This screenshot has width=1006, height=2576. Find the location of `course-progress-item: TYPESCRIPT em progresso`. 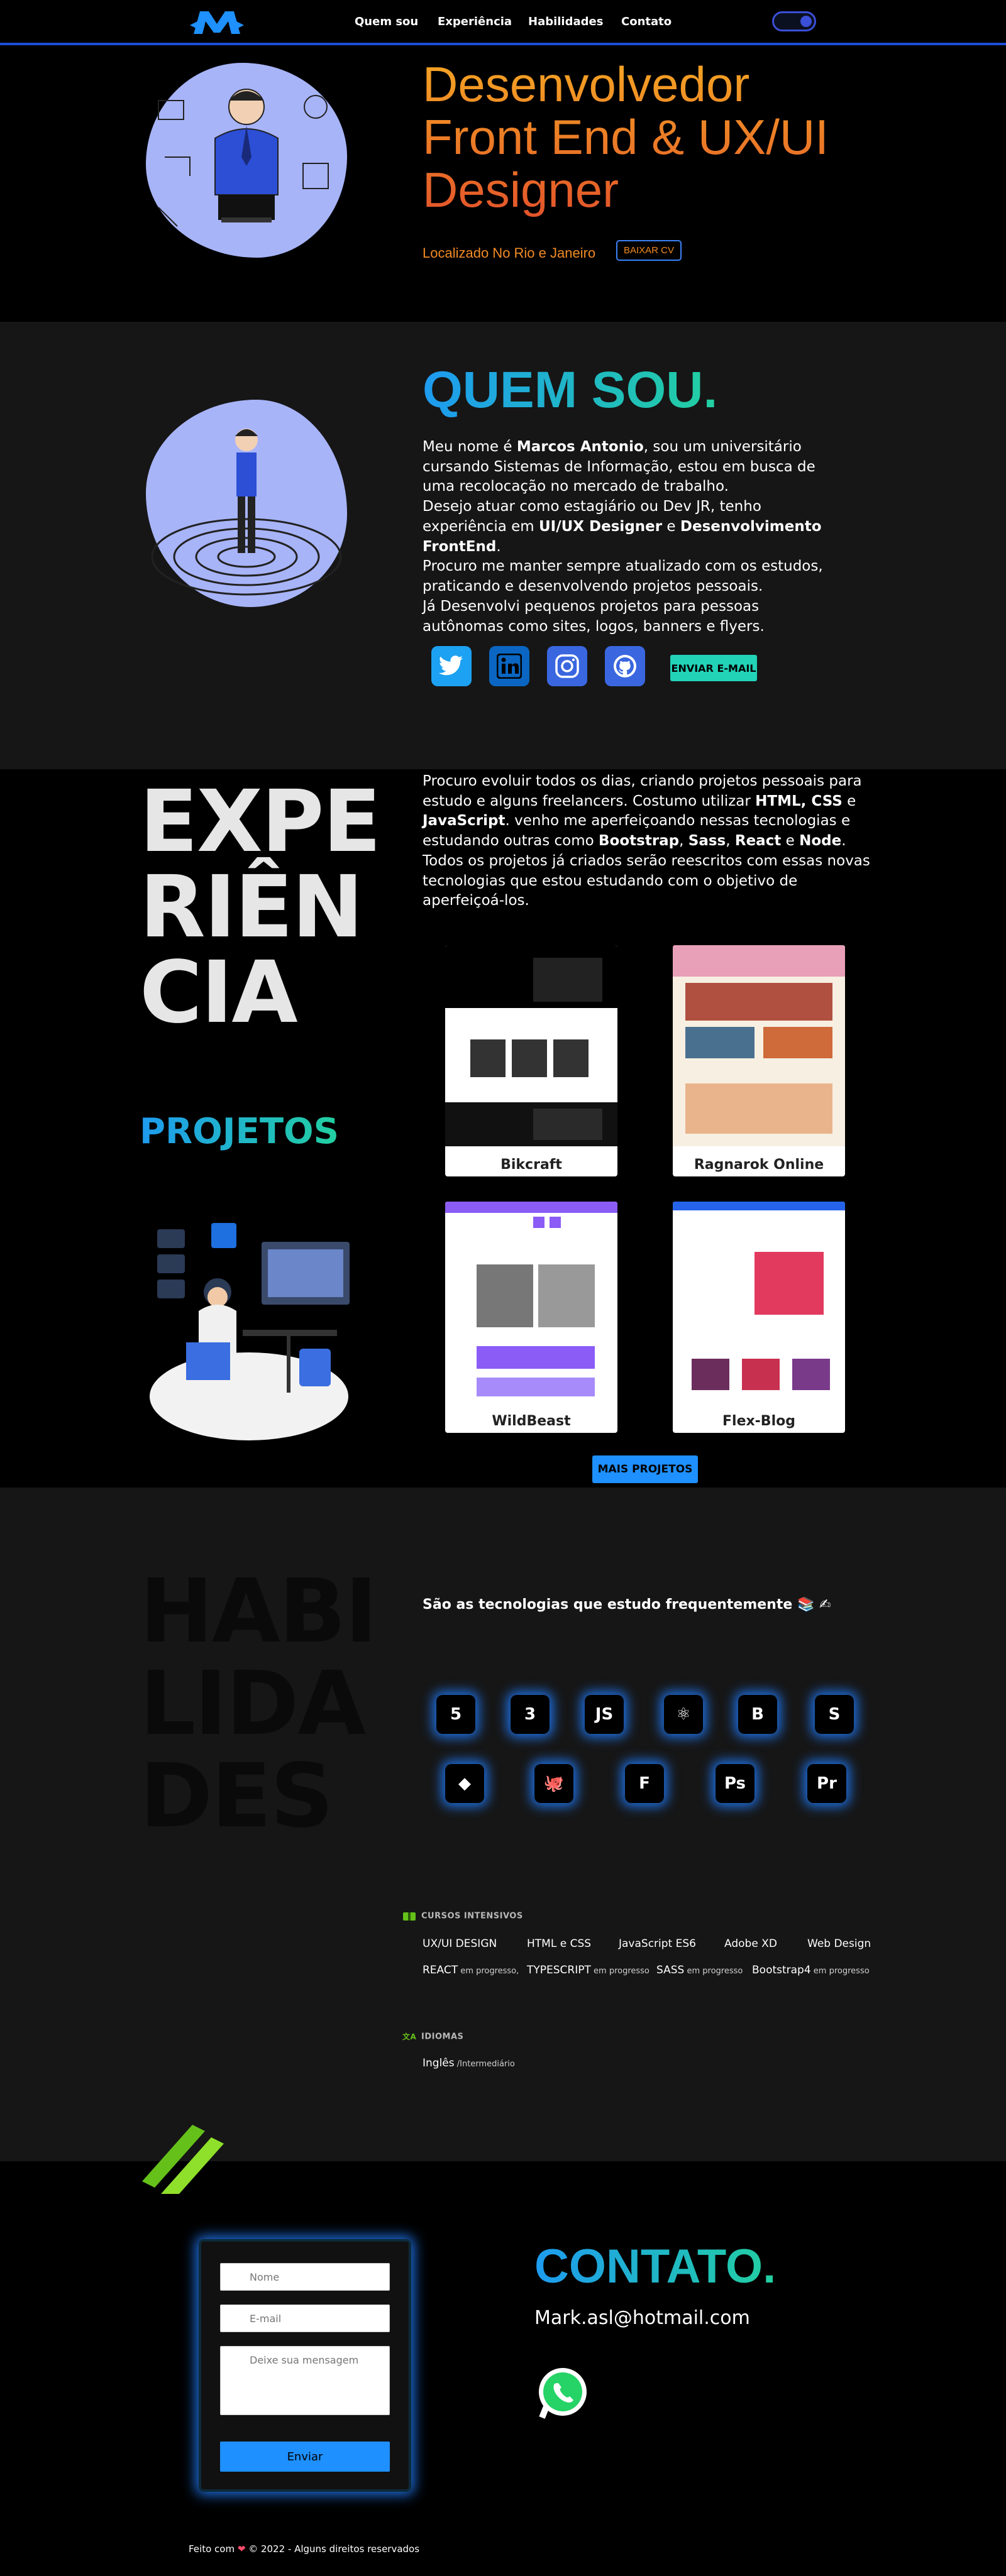

course-progress-item: TYPESCRIPT em progresso is located at coordinates (588, 1970).